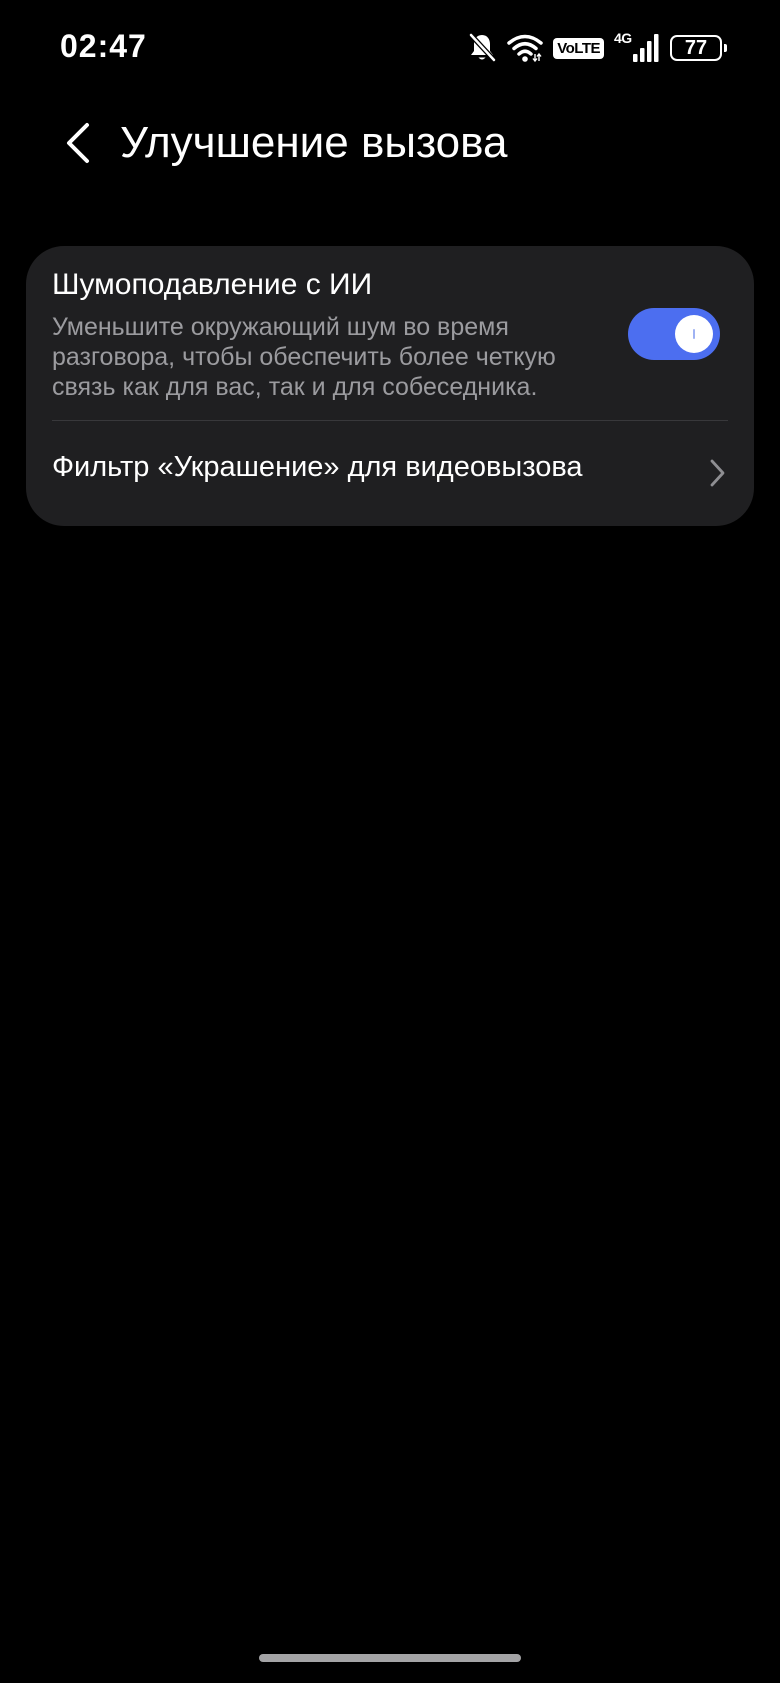  I want to click on back-button, so click(78, 145).